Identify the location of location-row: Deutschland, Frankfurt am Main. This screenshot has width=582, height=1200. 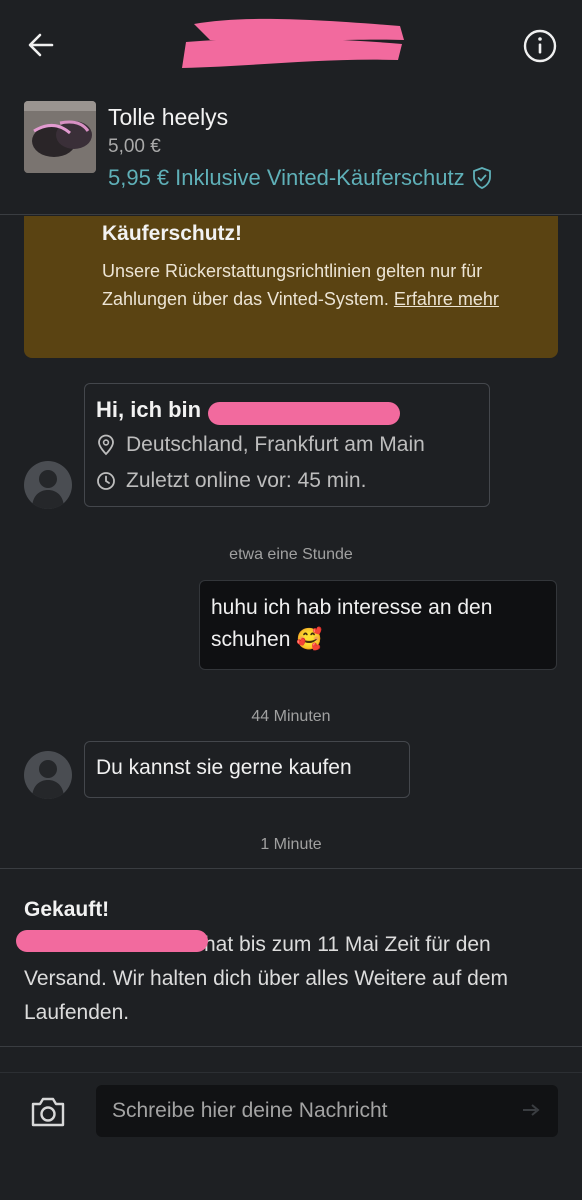
(260, 445).